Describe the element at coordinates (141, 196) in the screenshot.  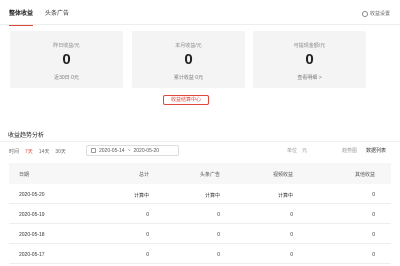
I see `cell-total: 计算中` at that location.